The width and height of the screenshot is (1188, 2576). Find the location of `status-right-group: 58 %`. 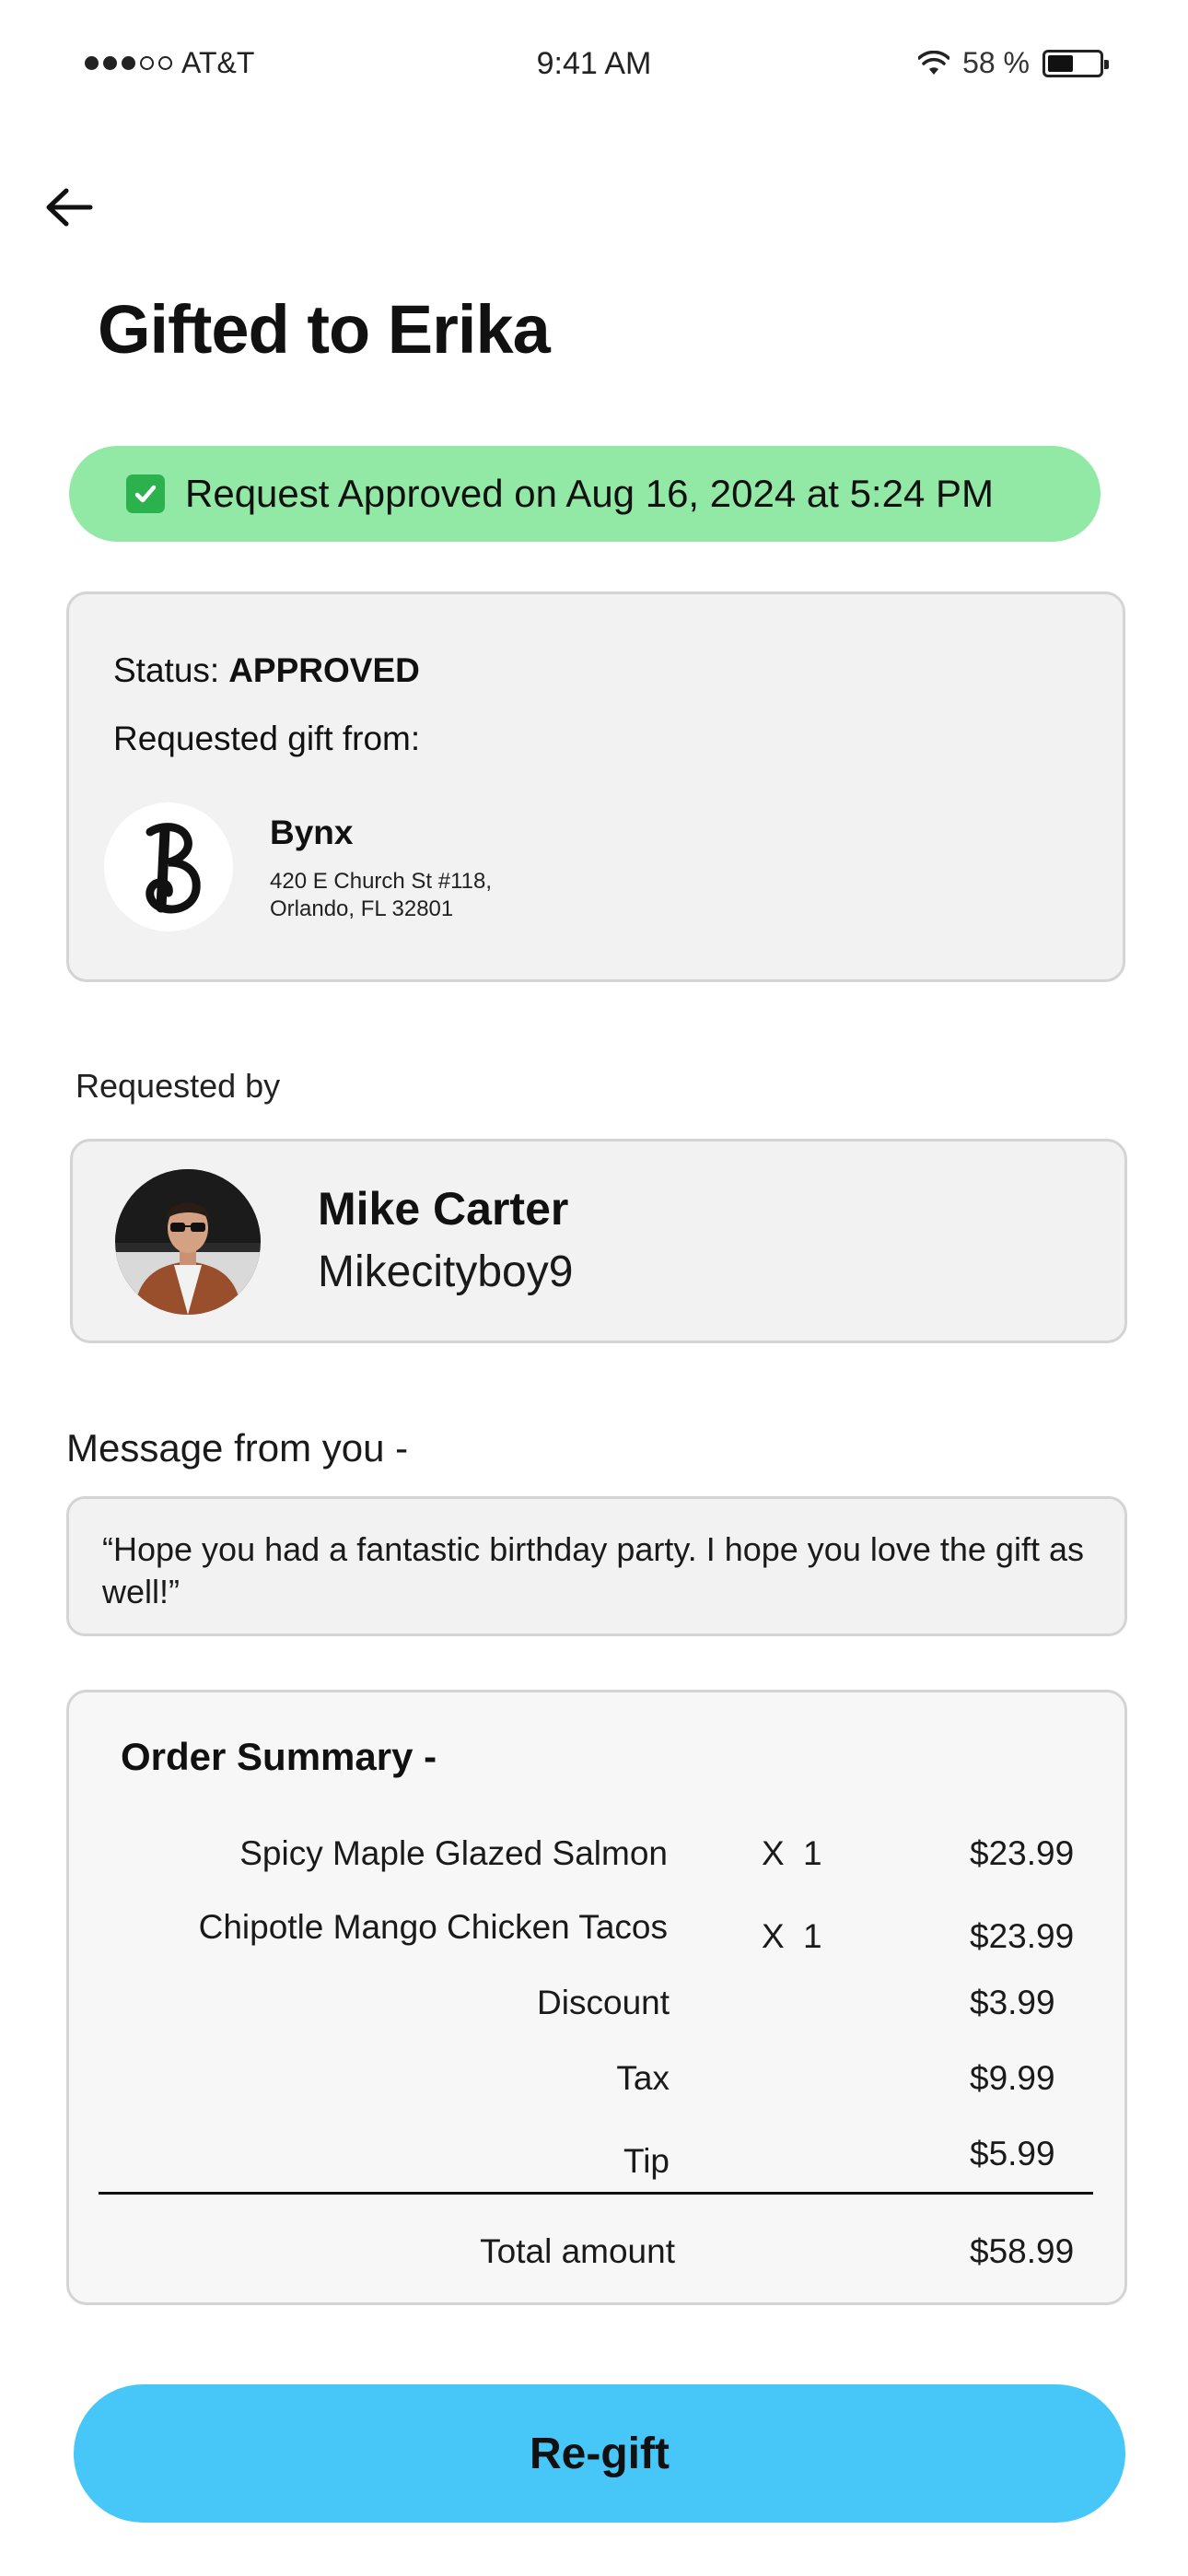

status-right-group: 58 % is located at coordinates (1013, 63).